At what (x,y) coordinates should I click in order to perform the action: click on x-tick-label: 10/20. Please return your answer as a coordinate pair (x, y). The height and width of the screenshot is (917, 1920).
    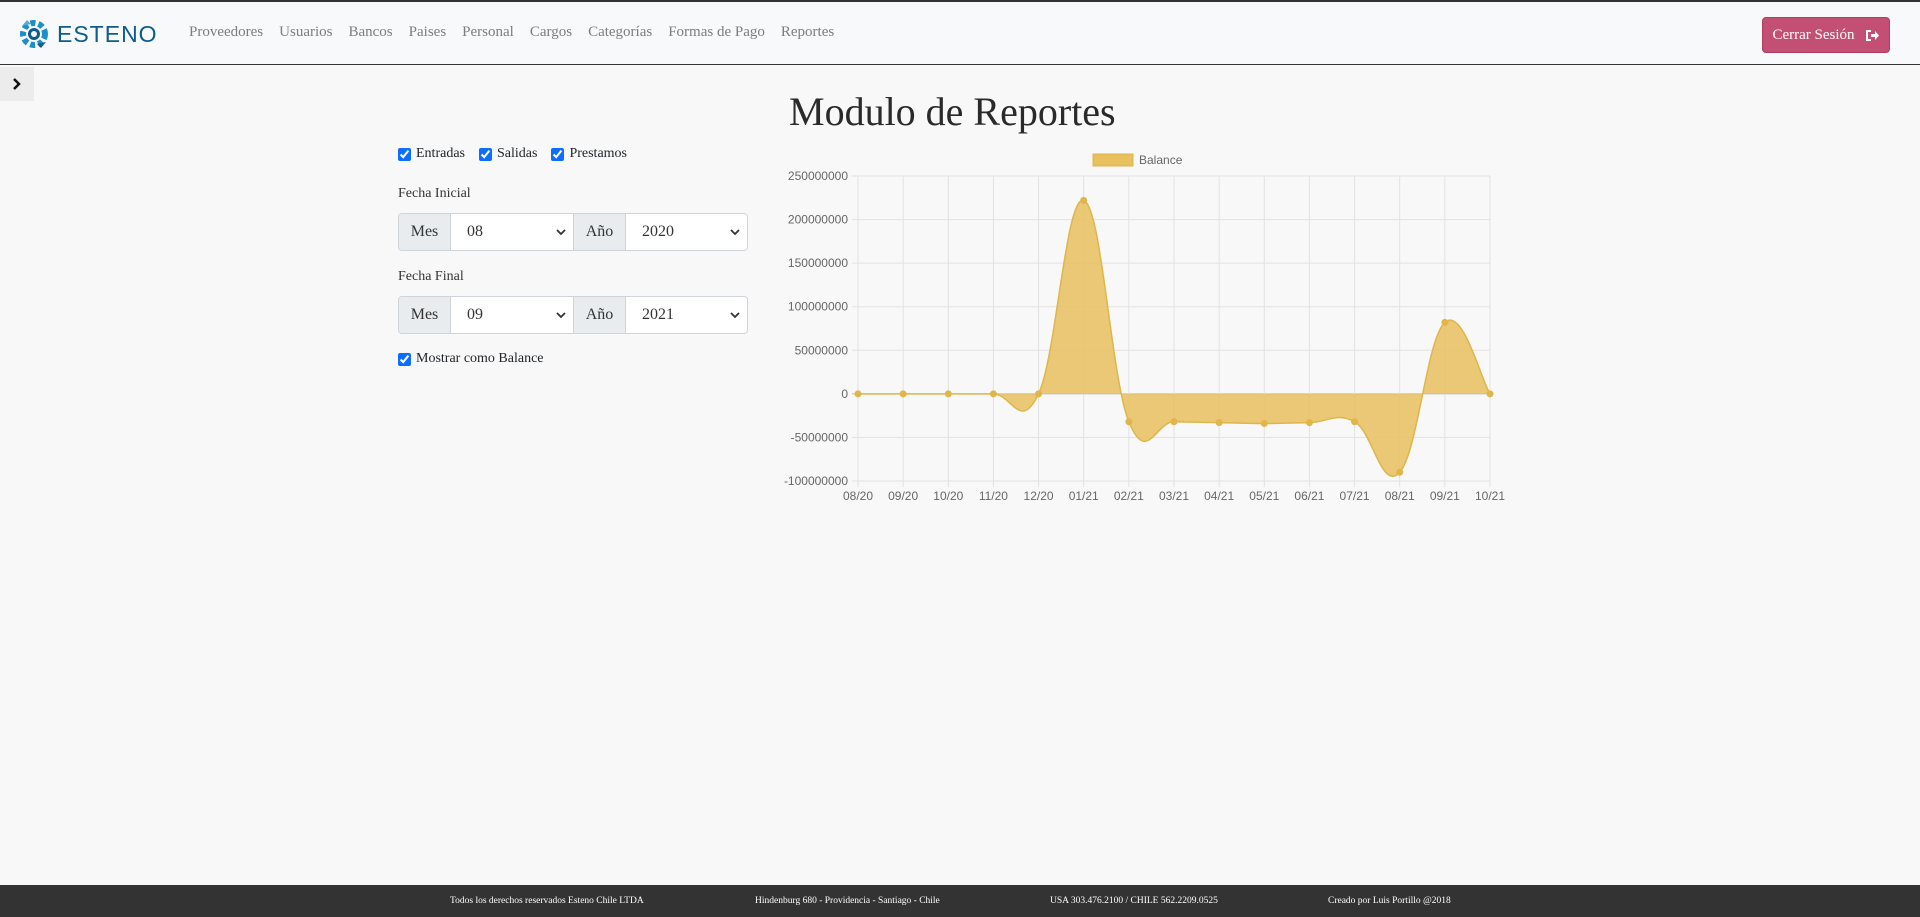
    Looking at the image, I should click on (948, 496).